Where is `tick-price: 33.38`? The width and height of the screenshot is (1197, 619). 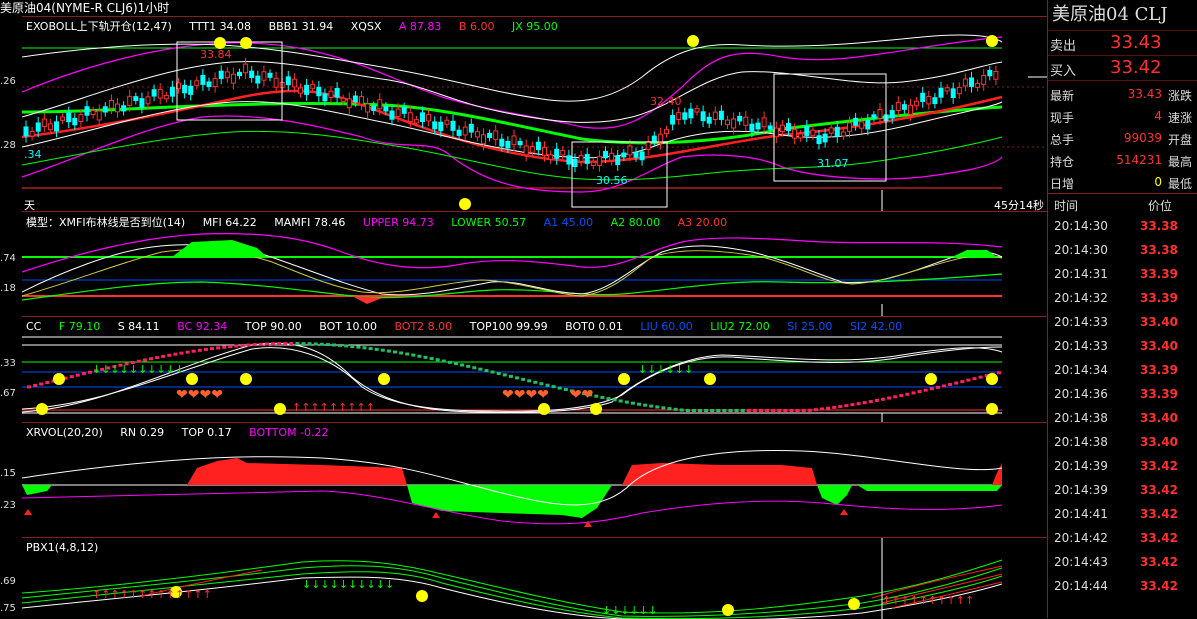
tick-price: 33.38 is located at coordinates (1159, 250).